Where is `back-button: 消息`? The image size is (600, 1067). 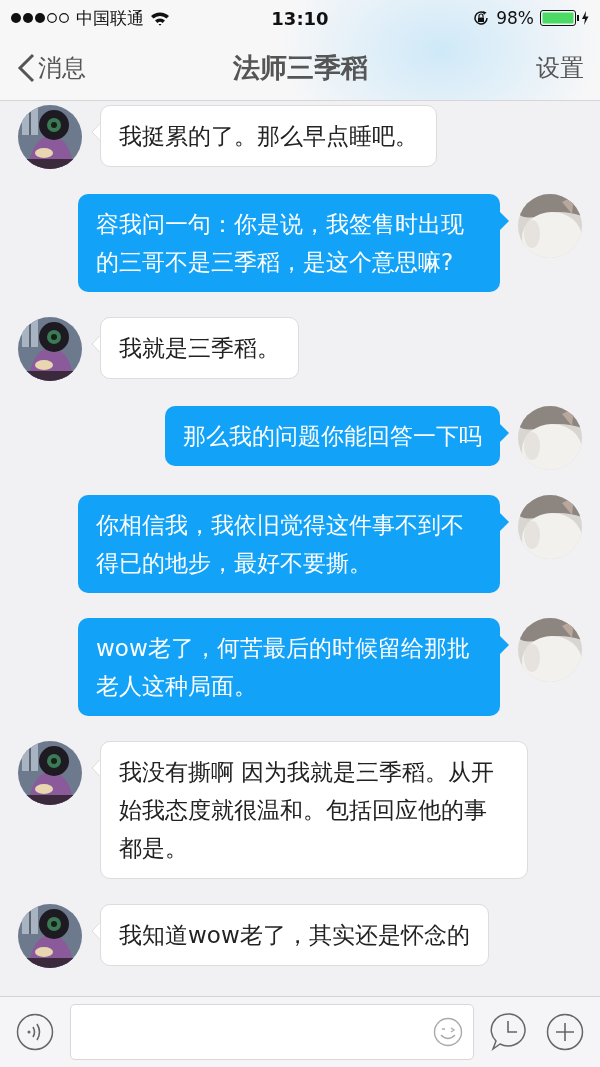 back-button: 消息 is located at coordinates (124, 68).